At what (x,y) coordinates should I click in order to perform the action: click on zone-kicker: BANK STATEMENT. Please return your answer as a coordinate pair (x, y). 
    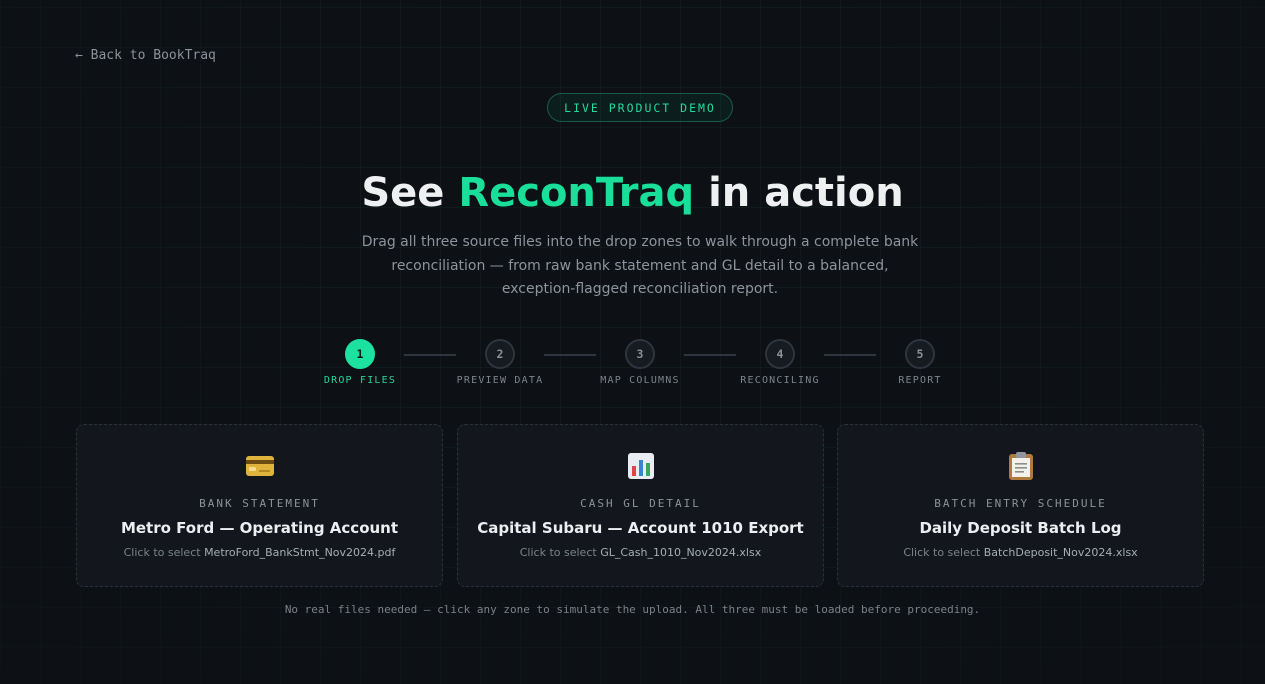
    Looking at the image, I should click on (259, 503).